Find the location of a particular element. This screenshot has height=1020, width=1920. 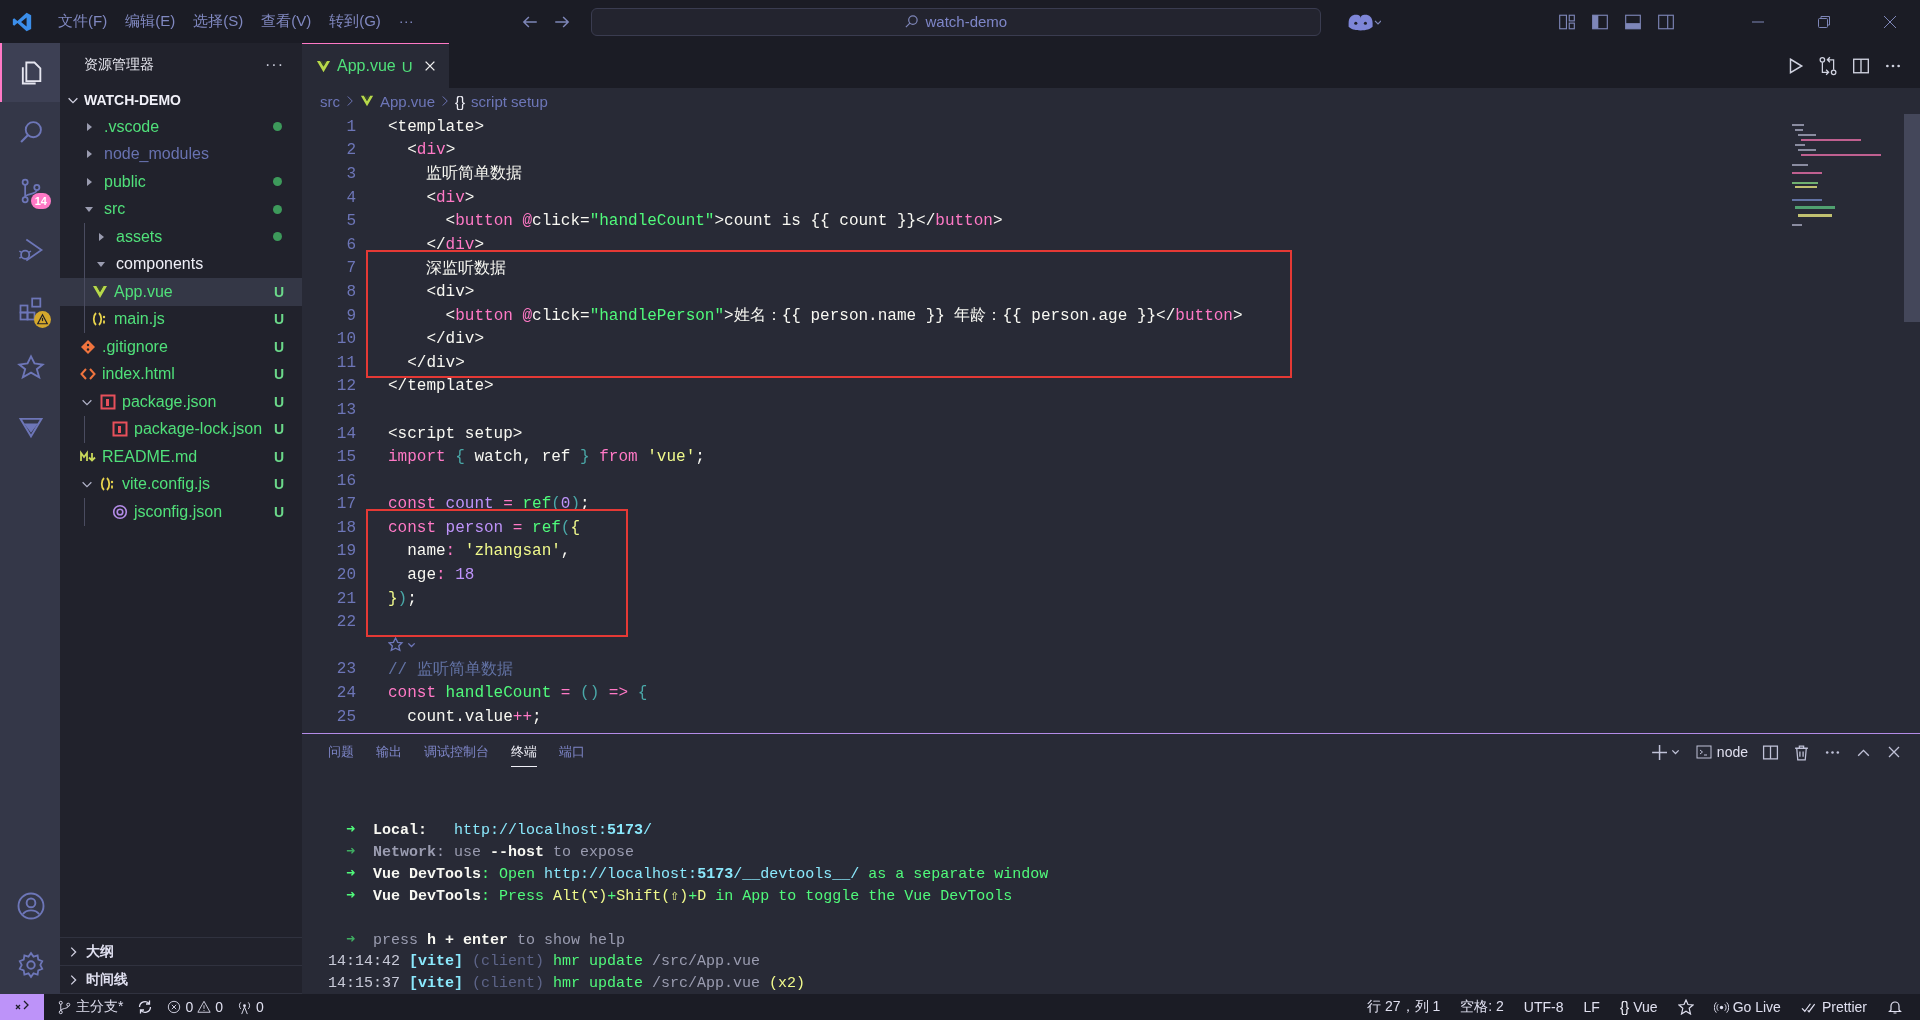

terminal-line: 14:14:42 [vite] (client) hmr update /src/App.vue is located at coordinates (544, 961).